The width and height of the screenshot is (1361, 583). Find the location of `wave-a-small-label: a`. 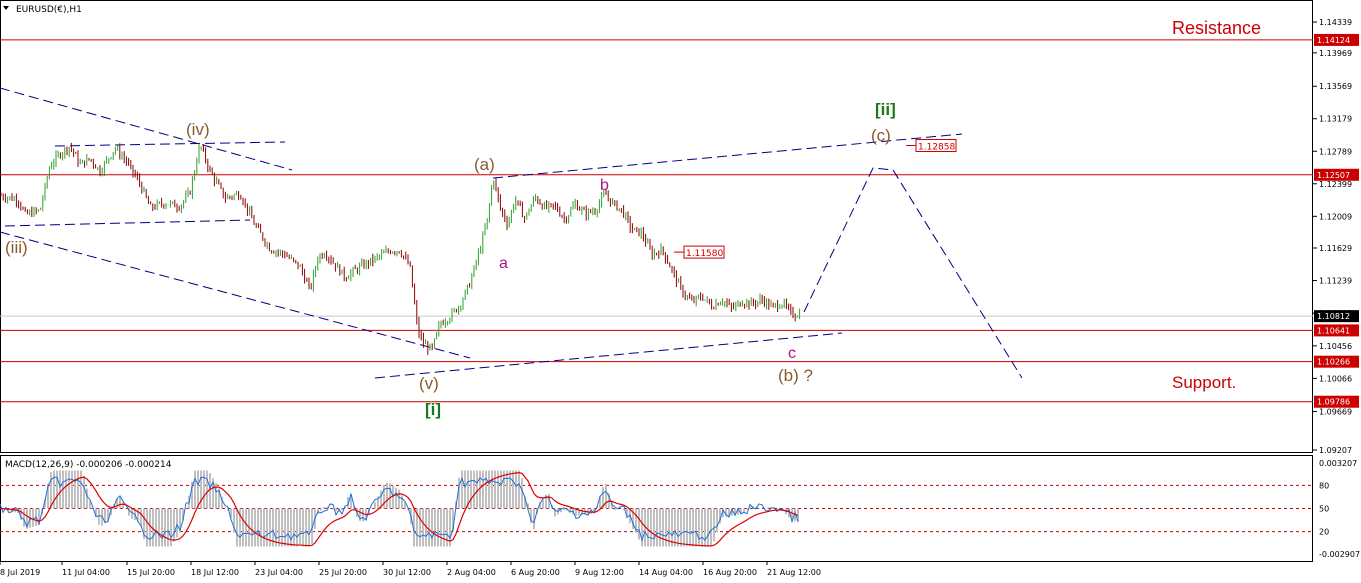

wave-a-small-label: a is located at coordinates (503, 263).